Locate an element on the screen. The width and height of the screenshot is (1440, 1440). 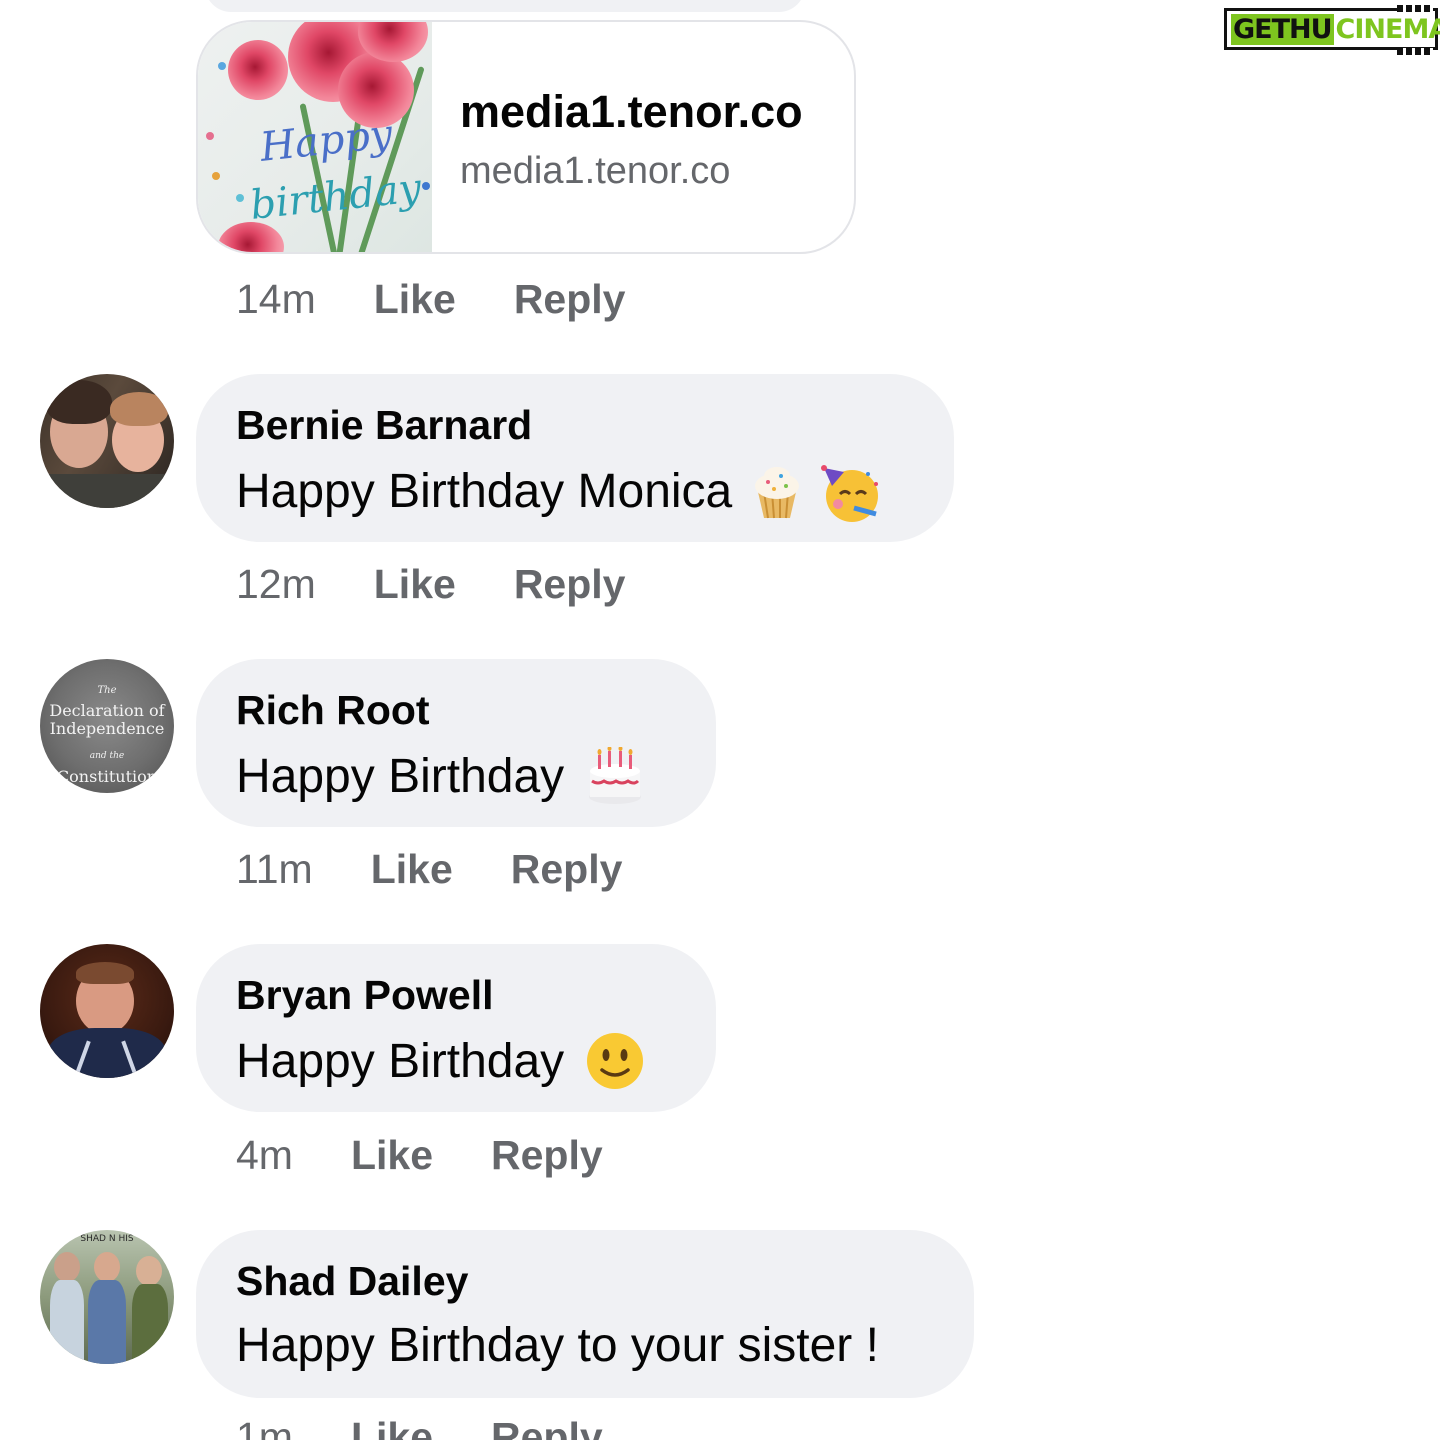
comment-bubble: Rich Root Happy Birthday is located at coordinates (456, 743).